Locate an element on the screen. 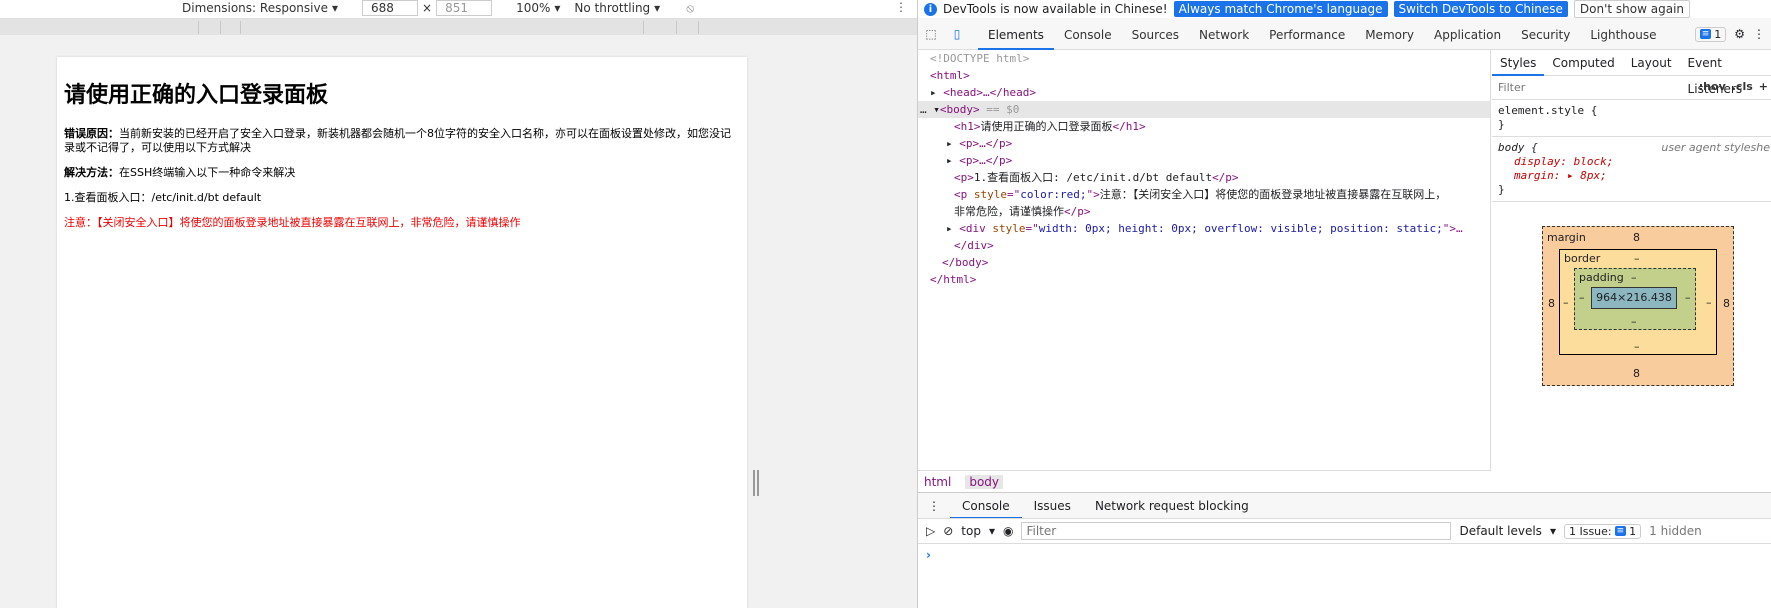 This screenshot has width=1771, height=608. switch-to-chinese-button: Switch DevTools to Chinese is located at coordinates (1480, 9).